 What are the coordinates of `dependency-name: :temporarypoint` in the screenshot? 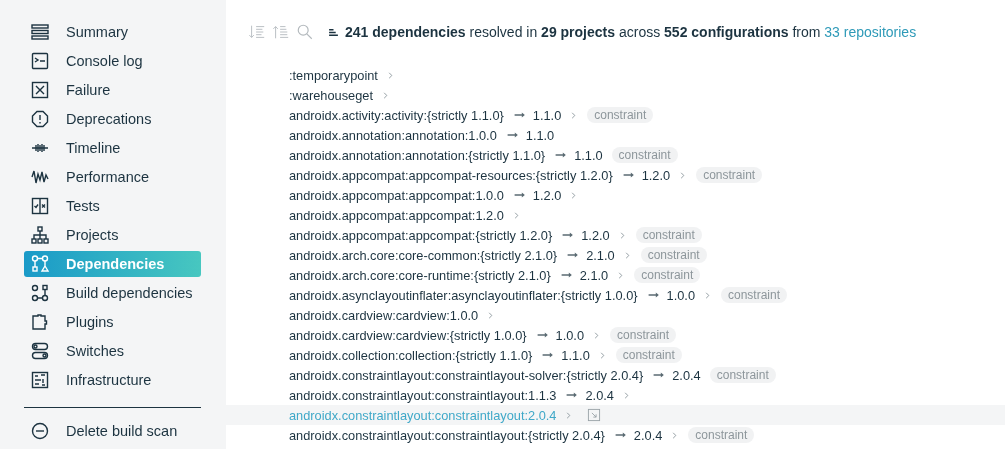 It's located at (333, 75).